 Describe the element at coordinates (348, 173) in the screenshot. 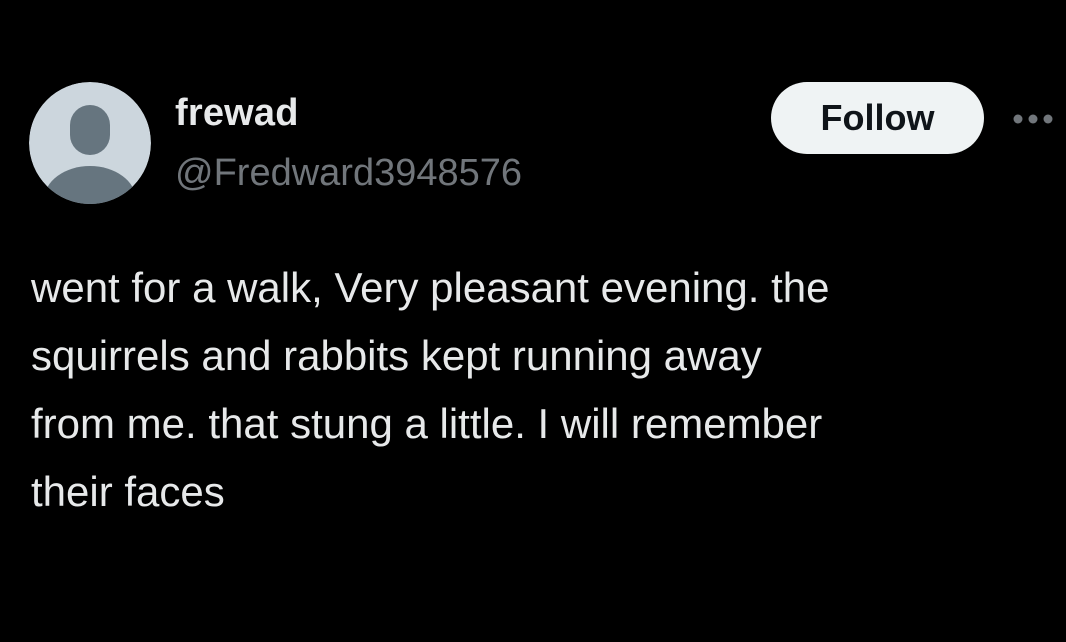

I see `author-handle: @Fredward3948576` at that location.